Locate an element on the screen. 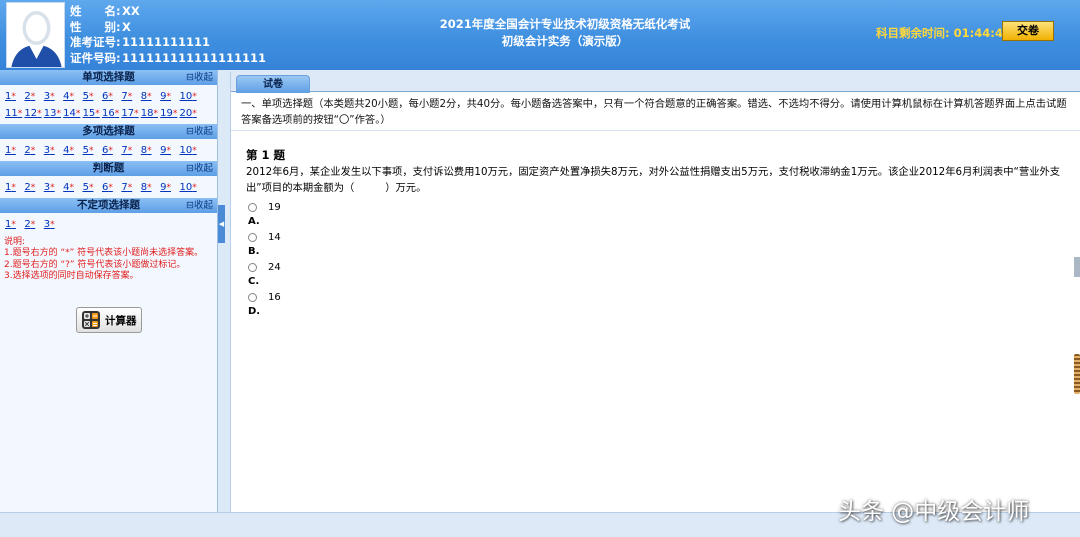 The width and height of the screenshot is (1080, 537). question-link-number: 14 is located at coordinates (69, 113).